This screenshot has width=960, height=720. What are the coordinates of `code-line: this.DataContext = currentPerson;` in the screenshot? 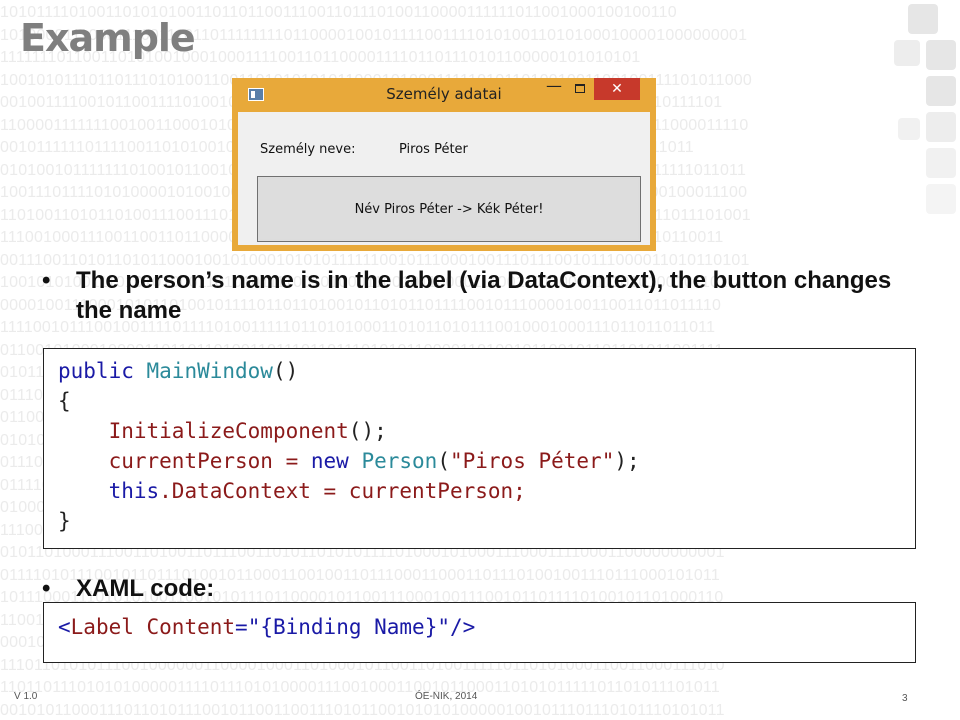 It's located at (317, 491).